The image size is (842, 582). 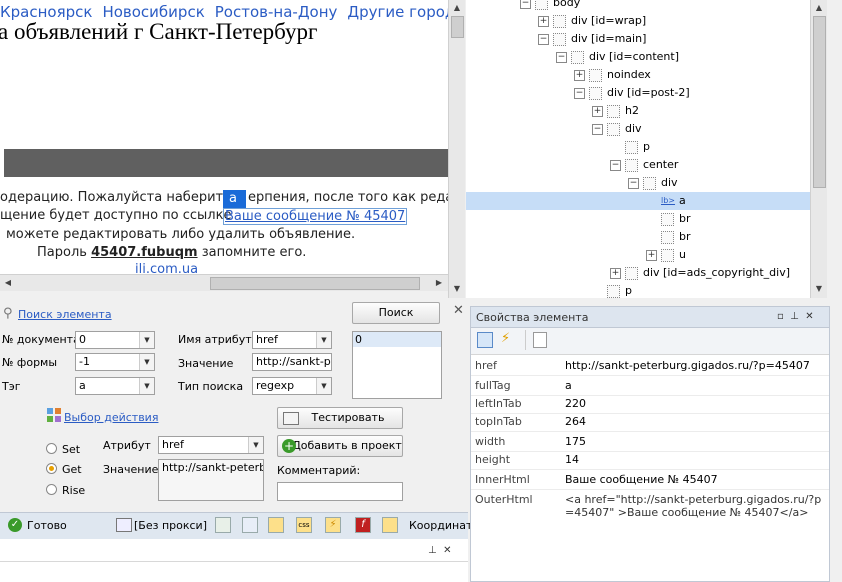 I want to click on search-panel-title: Поиск элемента, so click(x=65, y=314).